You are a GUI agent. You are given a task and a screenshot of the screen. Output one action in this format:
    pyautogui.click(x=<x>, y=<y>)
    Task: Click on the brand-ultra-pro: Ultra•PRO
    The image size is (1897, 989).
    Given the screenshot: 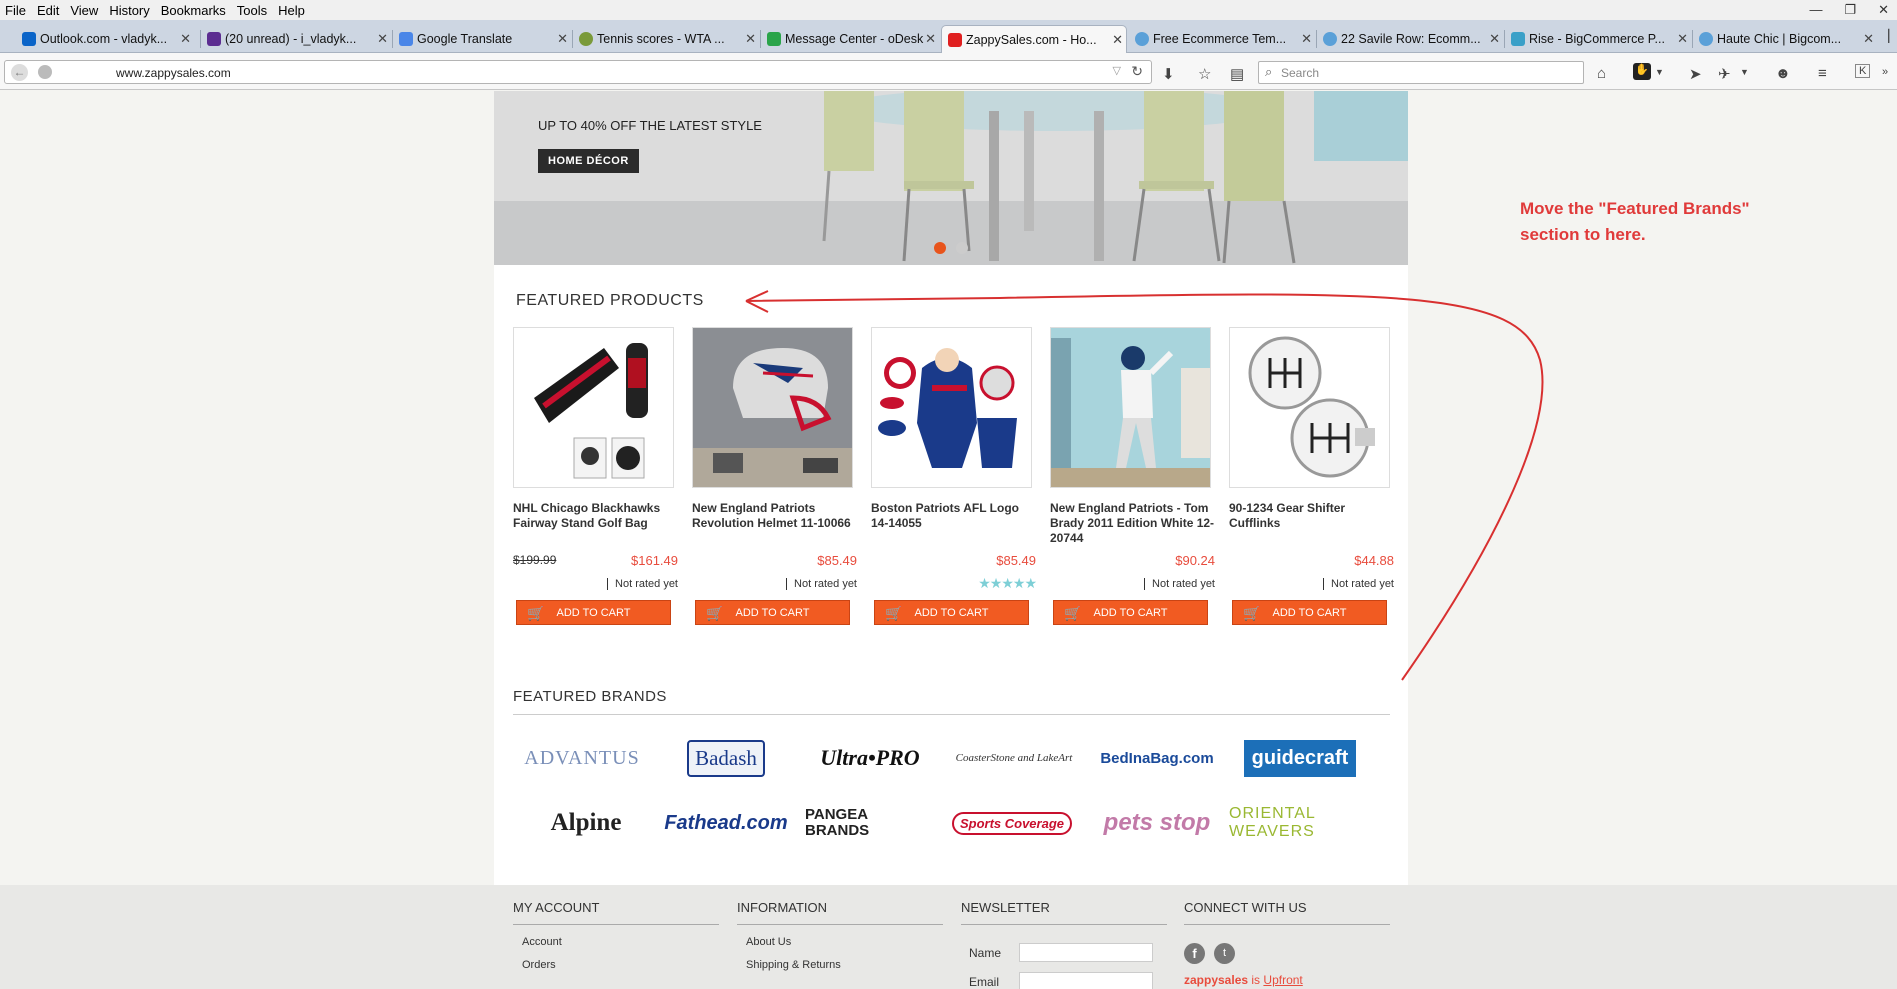 What is the action you would take?
    pyautogui.click(x=870, y=758)
    